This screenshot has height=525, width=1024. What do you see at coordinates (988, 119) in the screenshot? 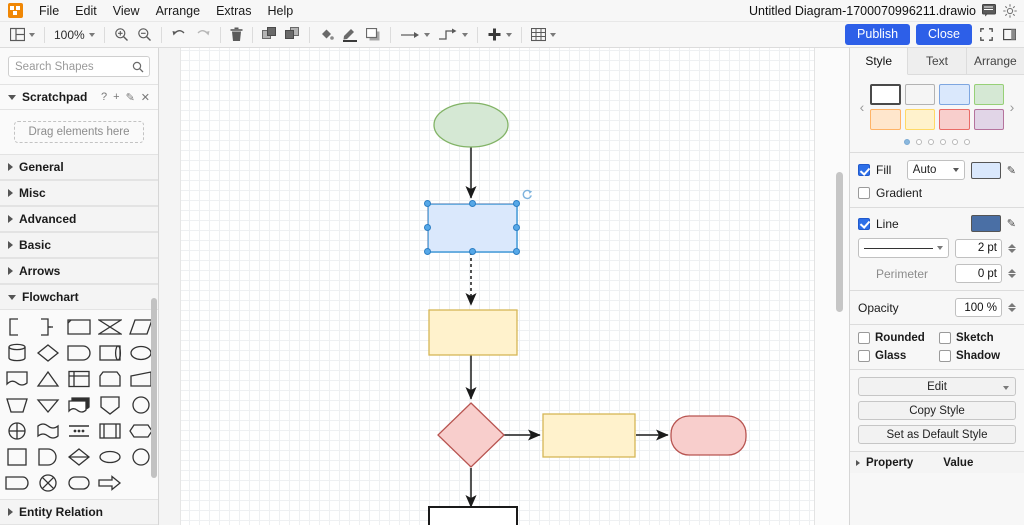
I see `swatch-purple` at bounding box center [988, 119].